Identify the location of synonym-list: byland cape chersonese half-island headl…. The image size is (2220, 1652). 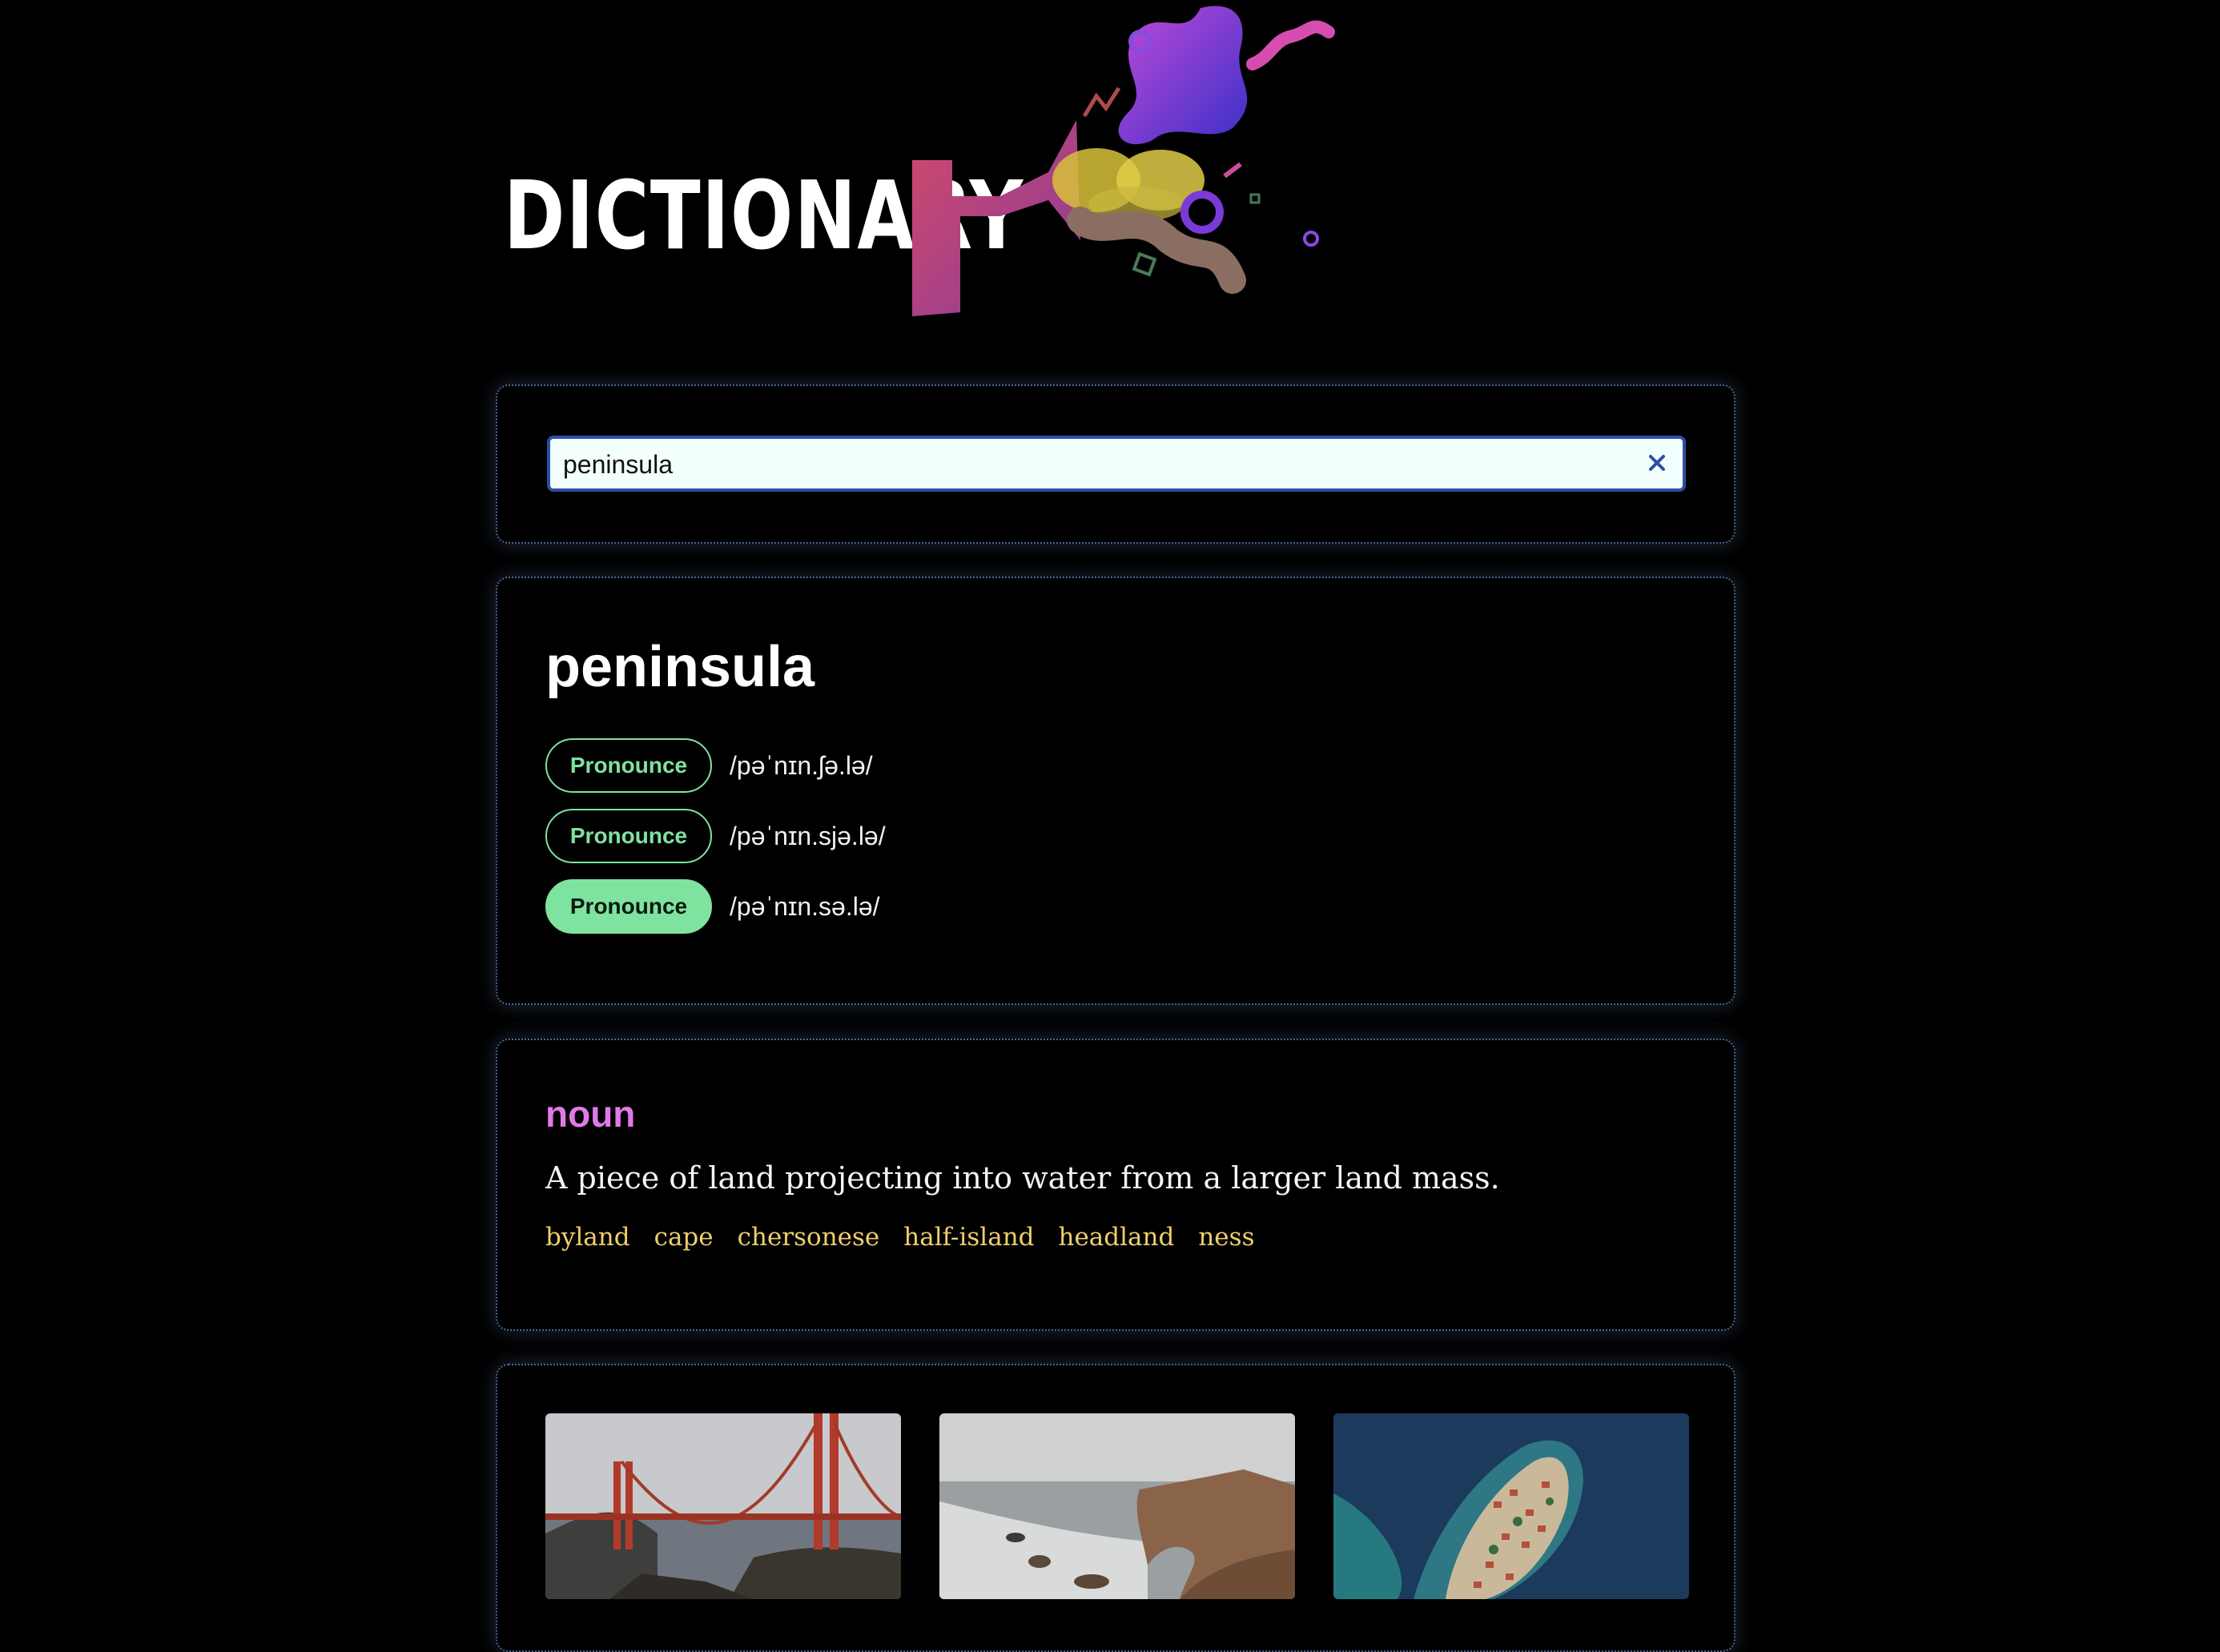
(899, 1238).